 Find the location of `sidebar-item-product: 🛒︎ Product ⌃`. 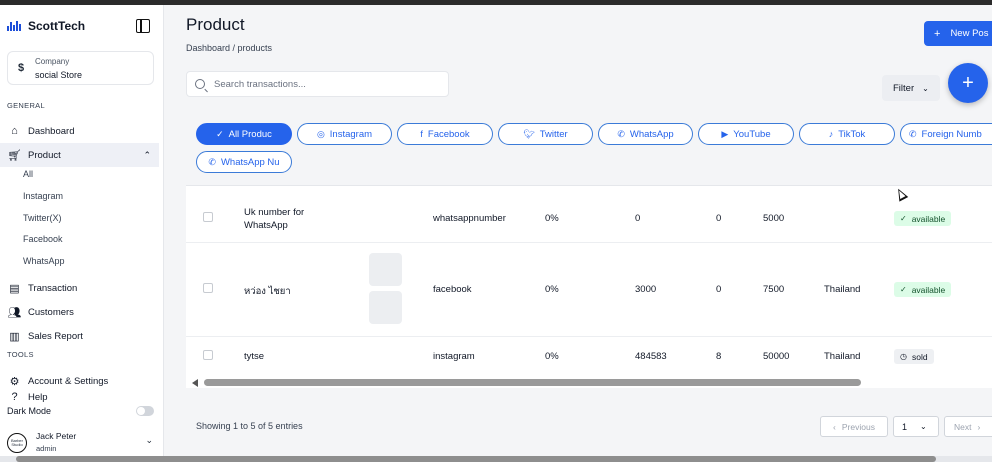

sidebar-item-product: 🛒︎ Product ⌃ is located at coordinates (79, 155).